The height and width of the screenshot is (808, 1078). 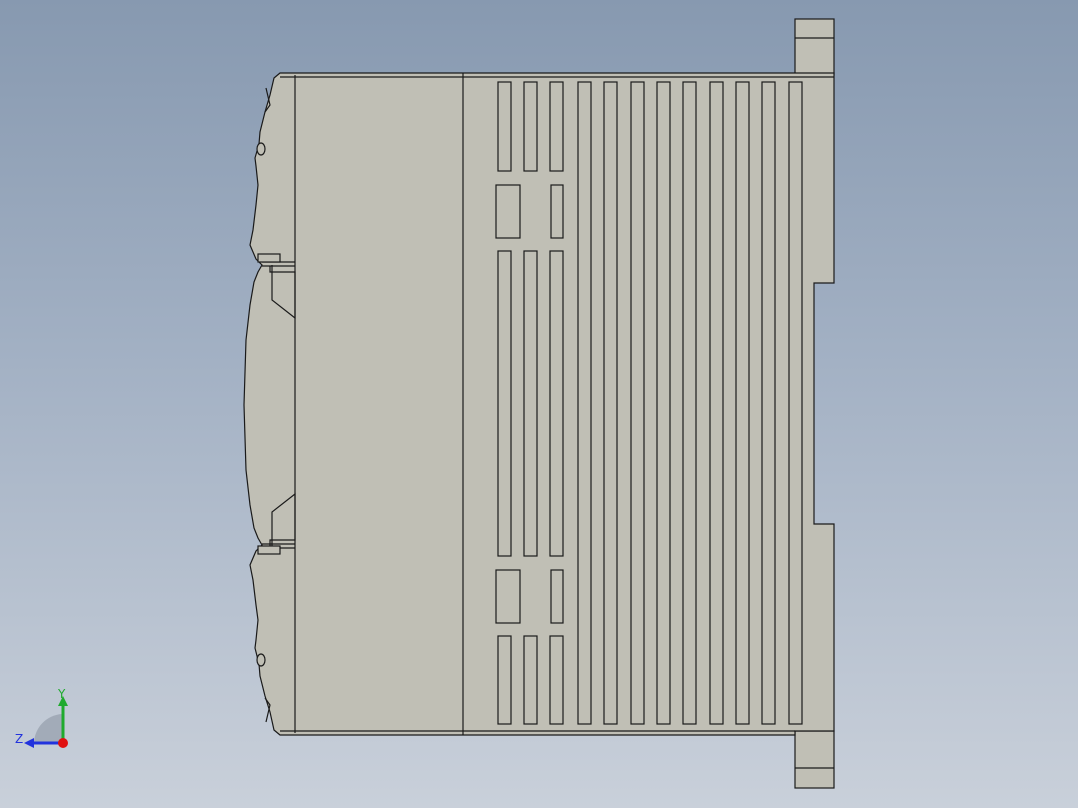 I want to click on top-mounting-tab, so click(x=814, y=47).